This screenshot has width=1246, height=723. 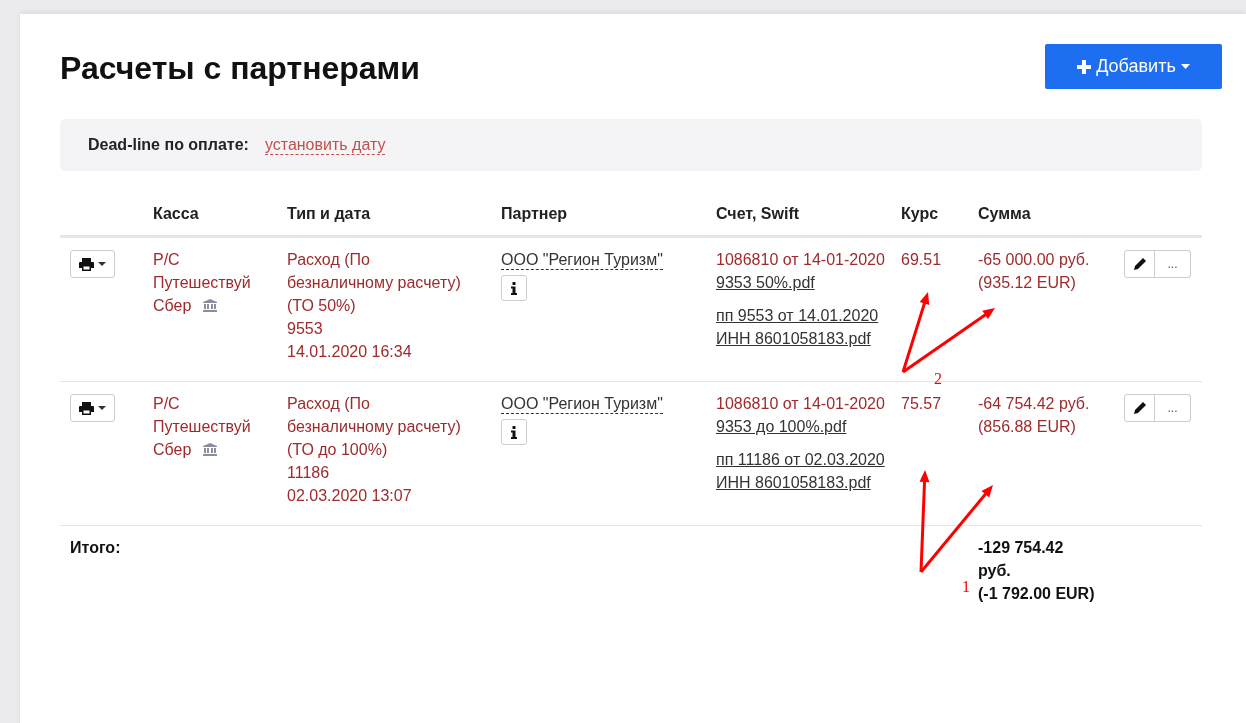 What do you see at coordinates (240, 68) in the screenshot?
I see `page-title: Расчеты с партнерами` at bounding box center [240, 68].